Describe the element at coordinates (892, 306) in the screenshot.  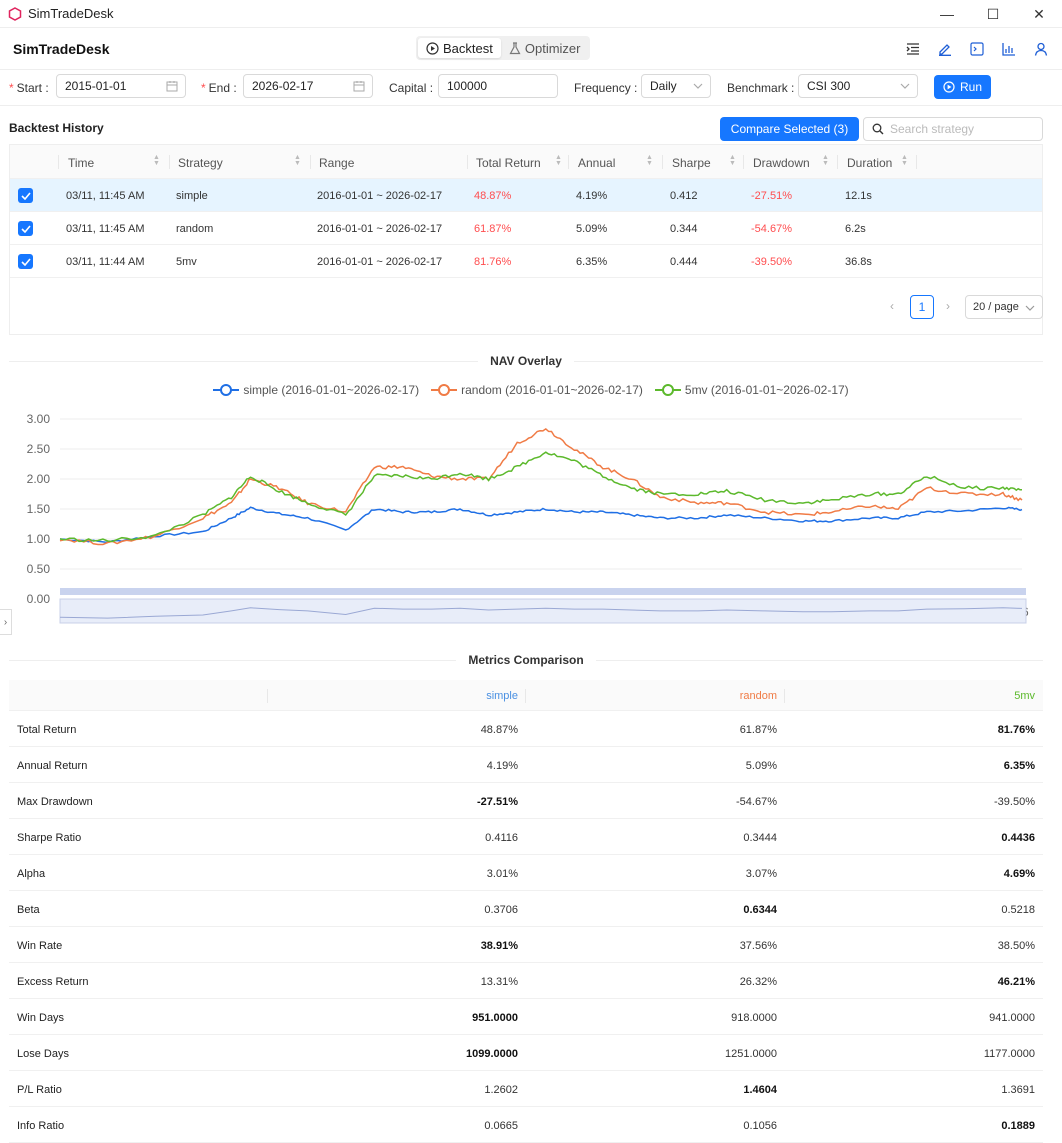
I see `prev-page-button: ‹` at that location.